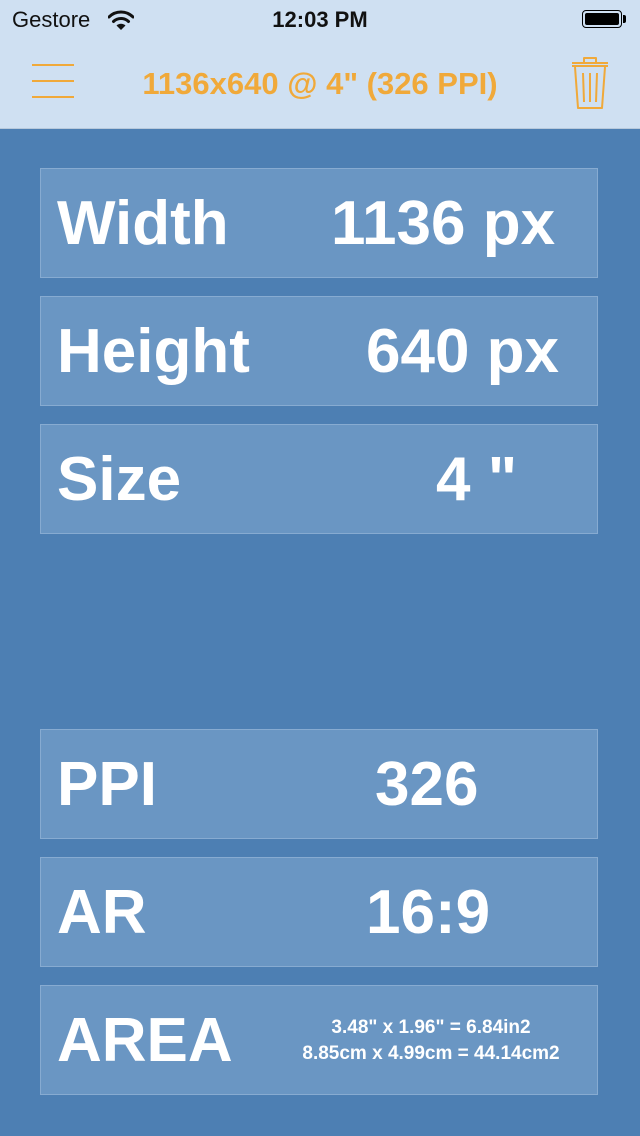 The height and width of the screenshot is (1136, 640). I want to click on area-label: AREA, so click(145, 1040).